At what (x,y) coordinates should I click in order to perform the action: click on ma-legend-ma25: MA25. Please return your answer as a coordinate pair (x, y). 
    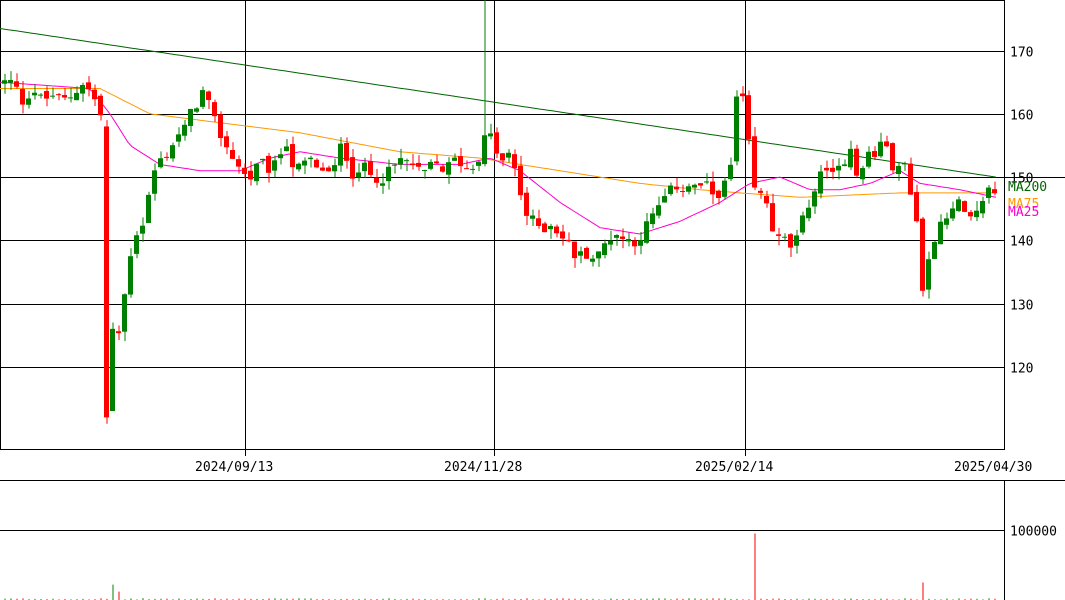
    Looking at the image, I should click on (1023, 212).